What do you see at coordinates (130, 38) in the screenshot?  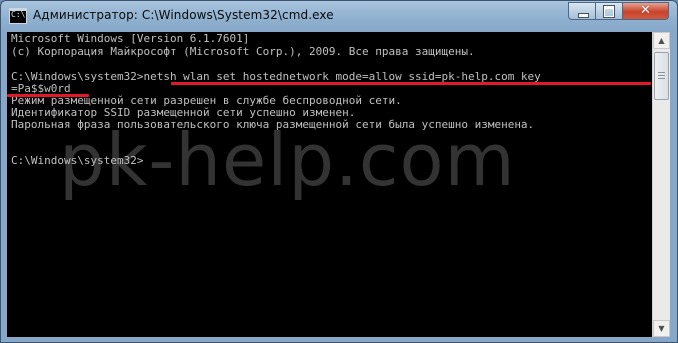 I see `console-line-1: Microsoft Windows [Version 6.1.7601]` at bounding box center [130, 38].